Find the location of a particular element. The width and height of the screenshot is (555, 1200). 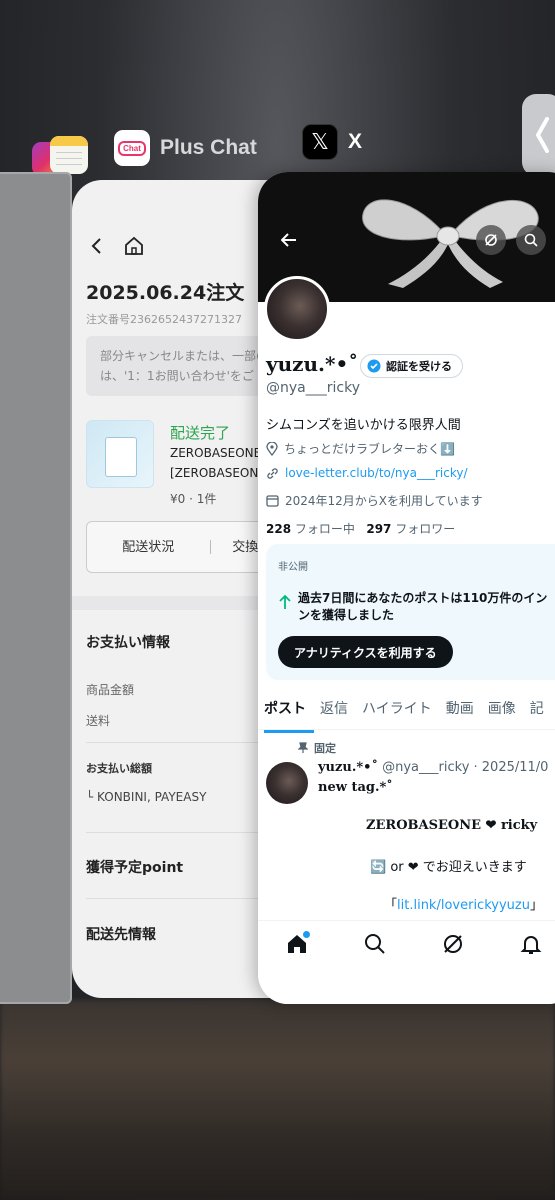

followers-label: フォロワー is located at coordinates (425, 529).